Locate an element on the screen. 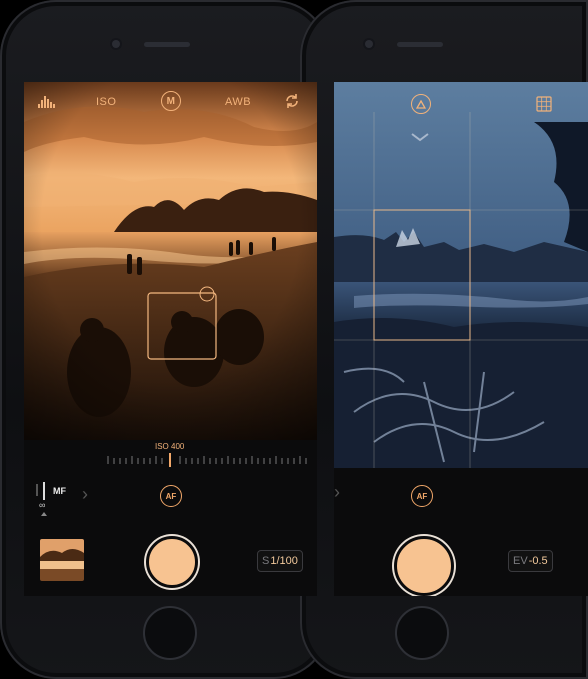 This screenshot has height=679, width=588. focus-mode-label: MF is located at coordinates (59, 491).